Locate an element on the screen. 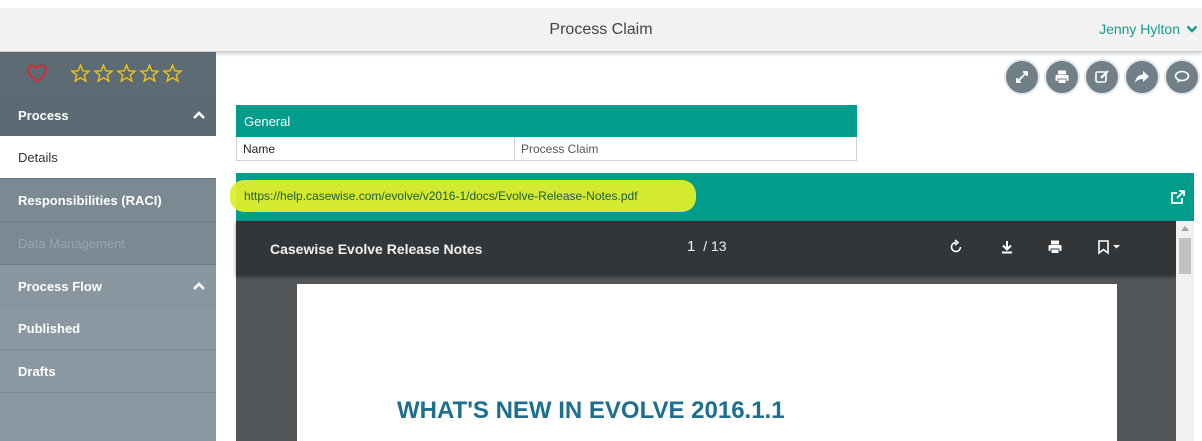  share-icon is located at coordinates (1142, 77).